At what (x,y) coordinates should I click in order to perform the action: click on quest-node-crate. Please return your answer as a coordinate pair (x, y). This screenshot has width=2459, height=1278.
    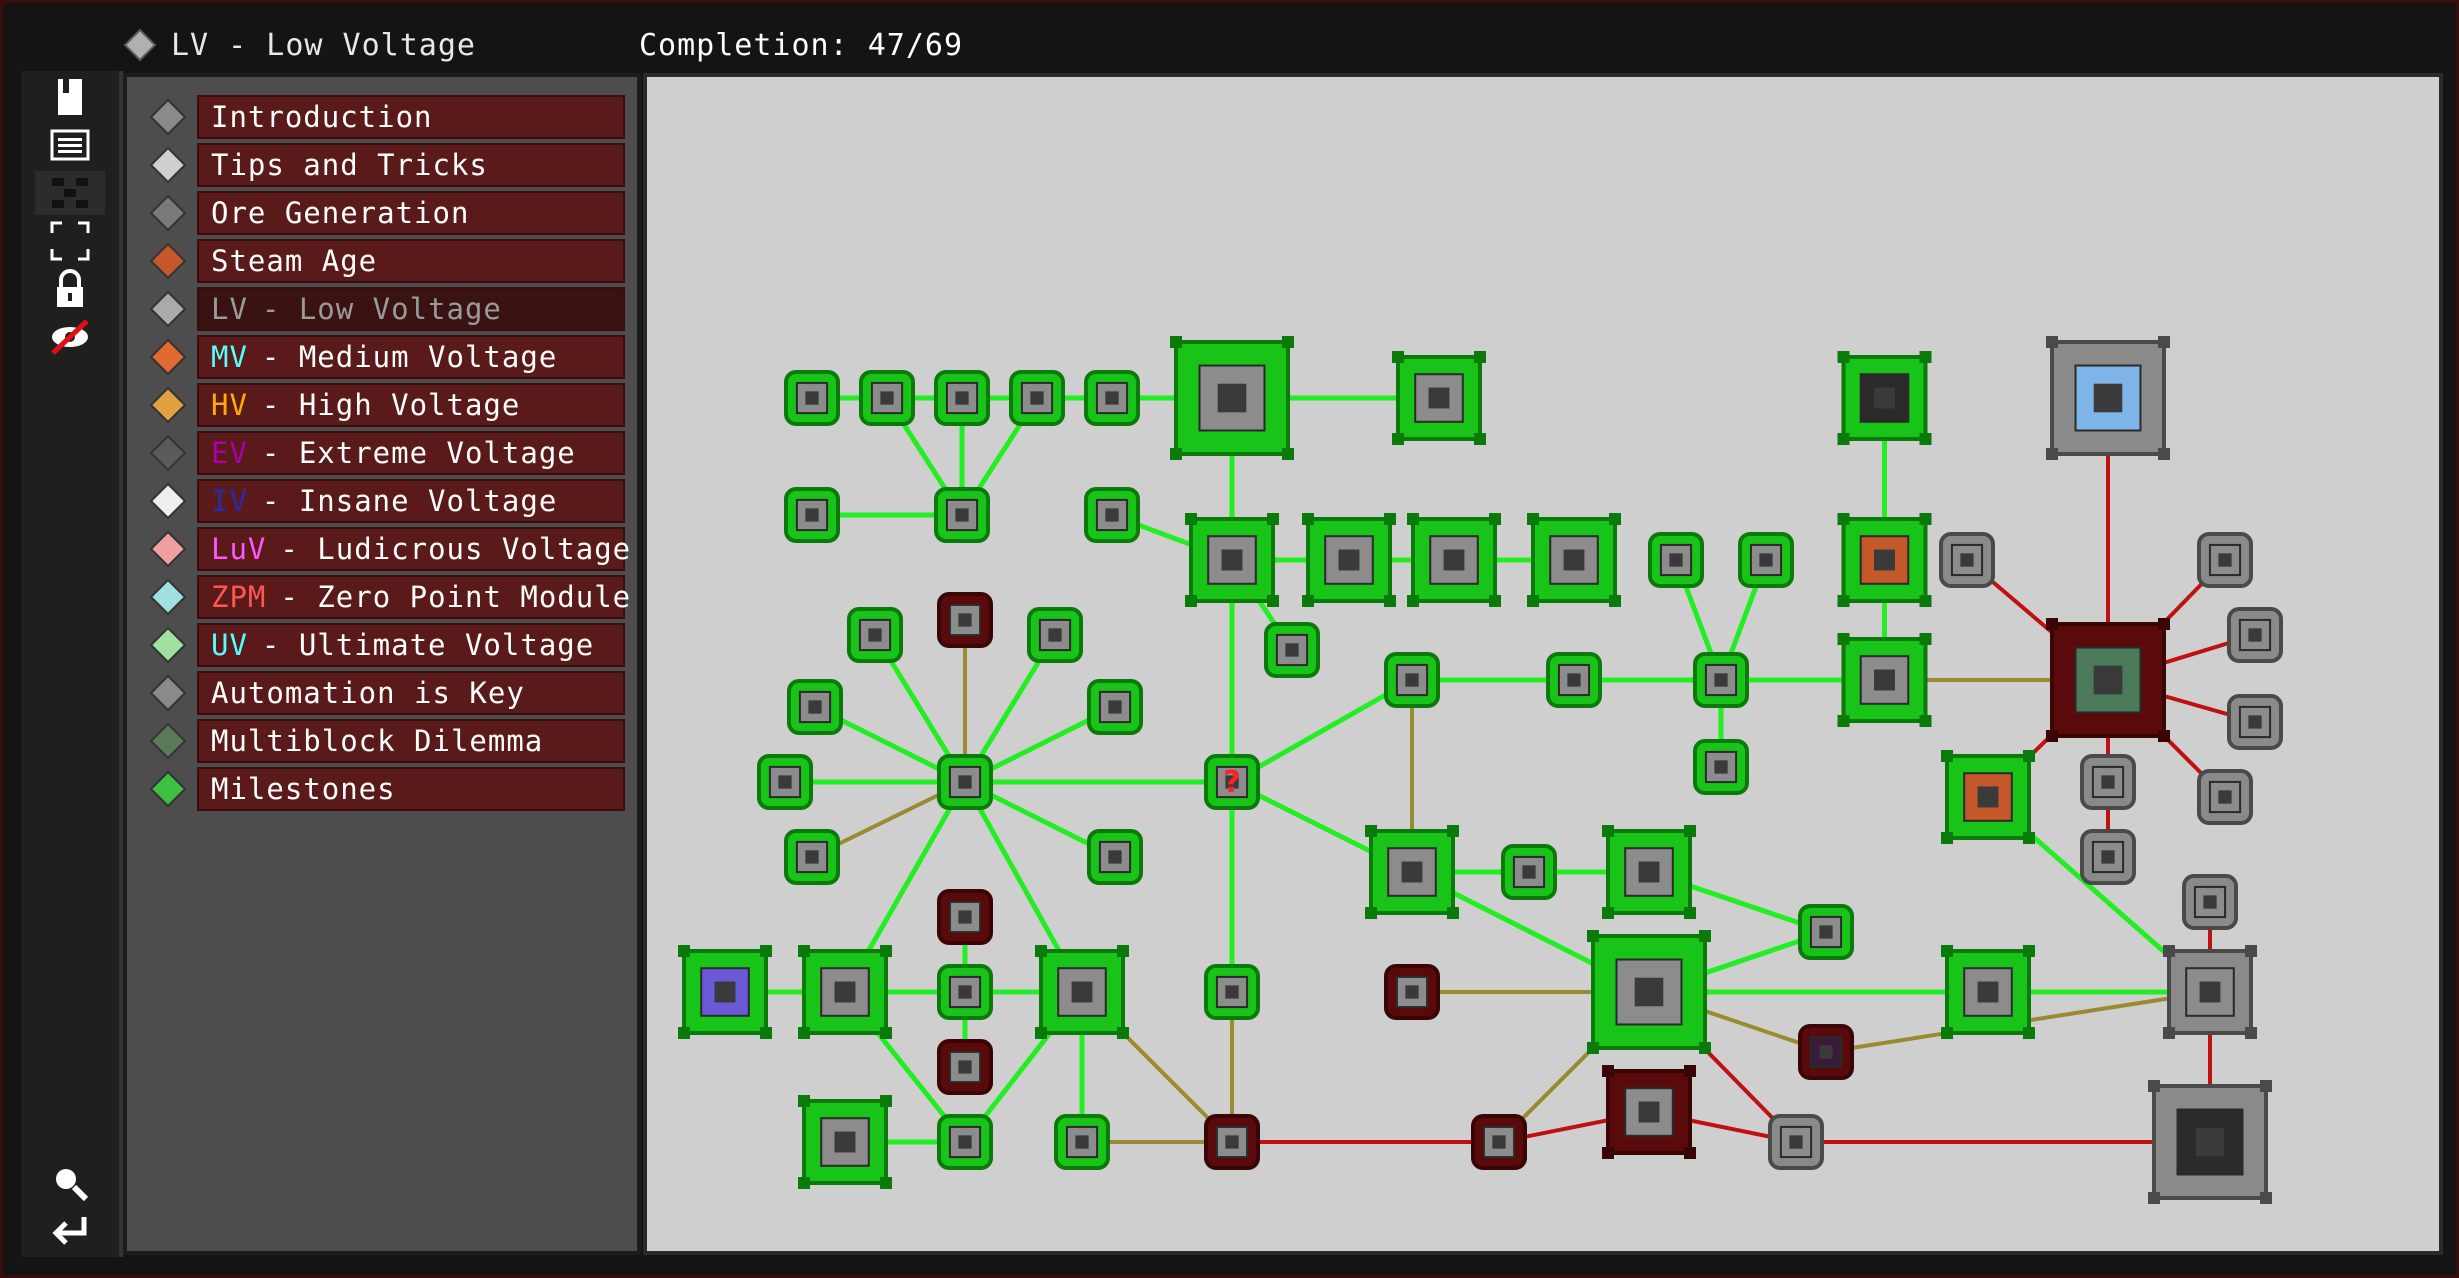
    Looking at the image, I should click on (1988, 797).